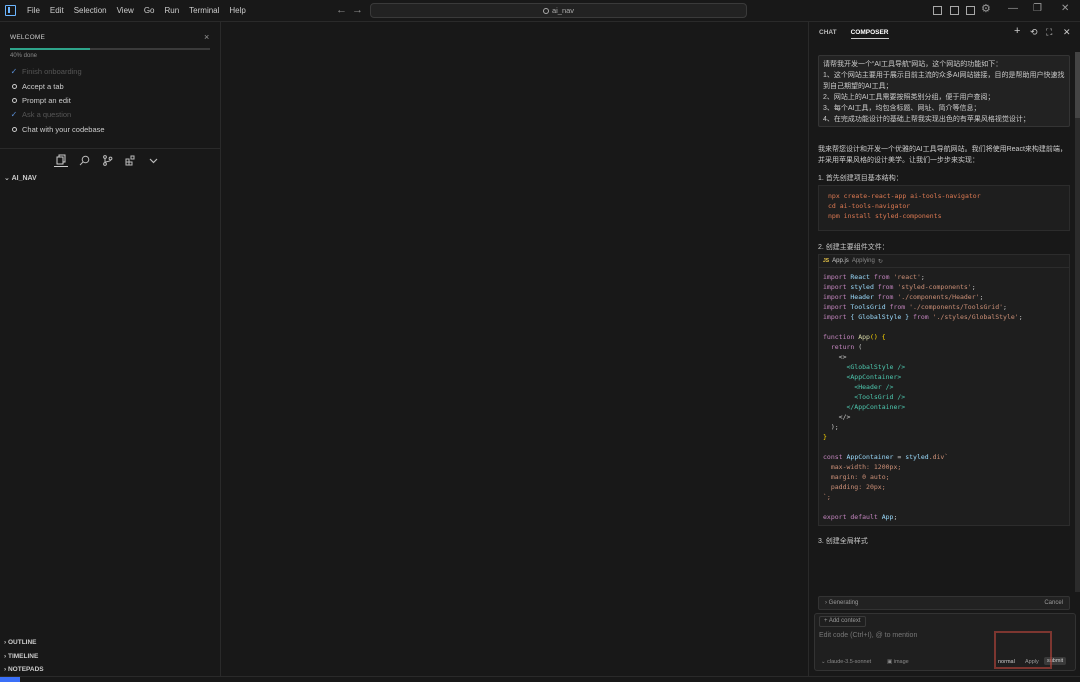  Describe the element at coordinates (1017, 31) in the screenshot. I see `new-composer-icon: +` at that location.